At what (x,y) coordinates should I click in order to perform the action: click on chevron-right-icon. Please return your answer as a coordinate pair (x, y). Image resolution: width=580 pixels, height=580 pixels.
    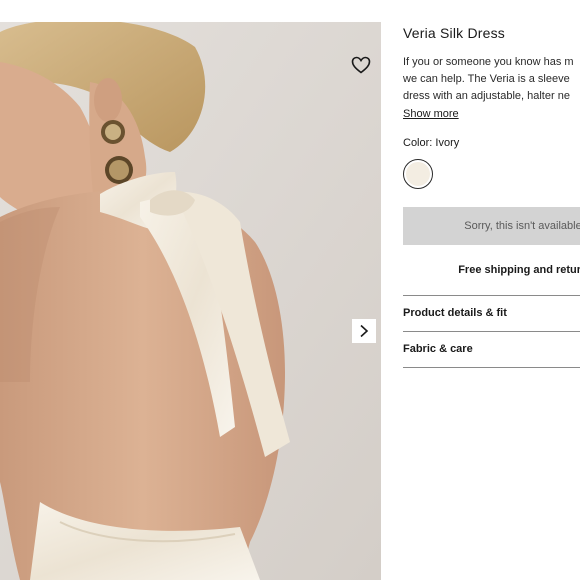
    Looking at the image, I should click on (364, 331).